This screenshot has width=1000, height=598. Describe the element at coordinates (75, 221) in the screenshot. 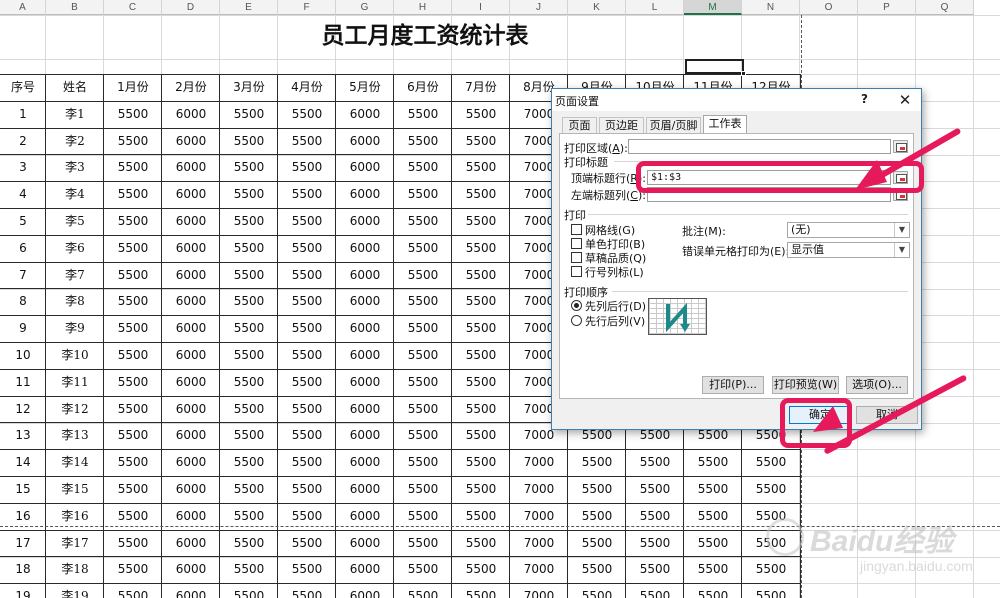

I see `table-cell: 李5` at that location.